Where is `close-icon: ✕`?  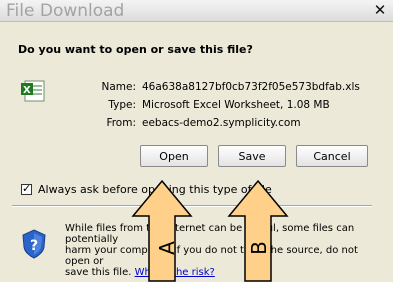
close-icon: ✕ is located at coordinates (380, 10).